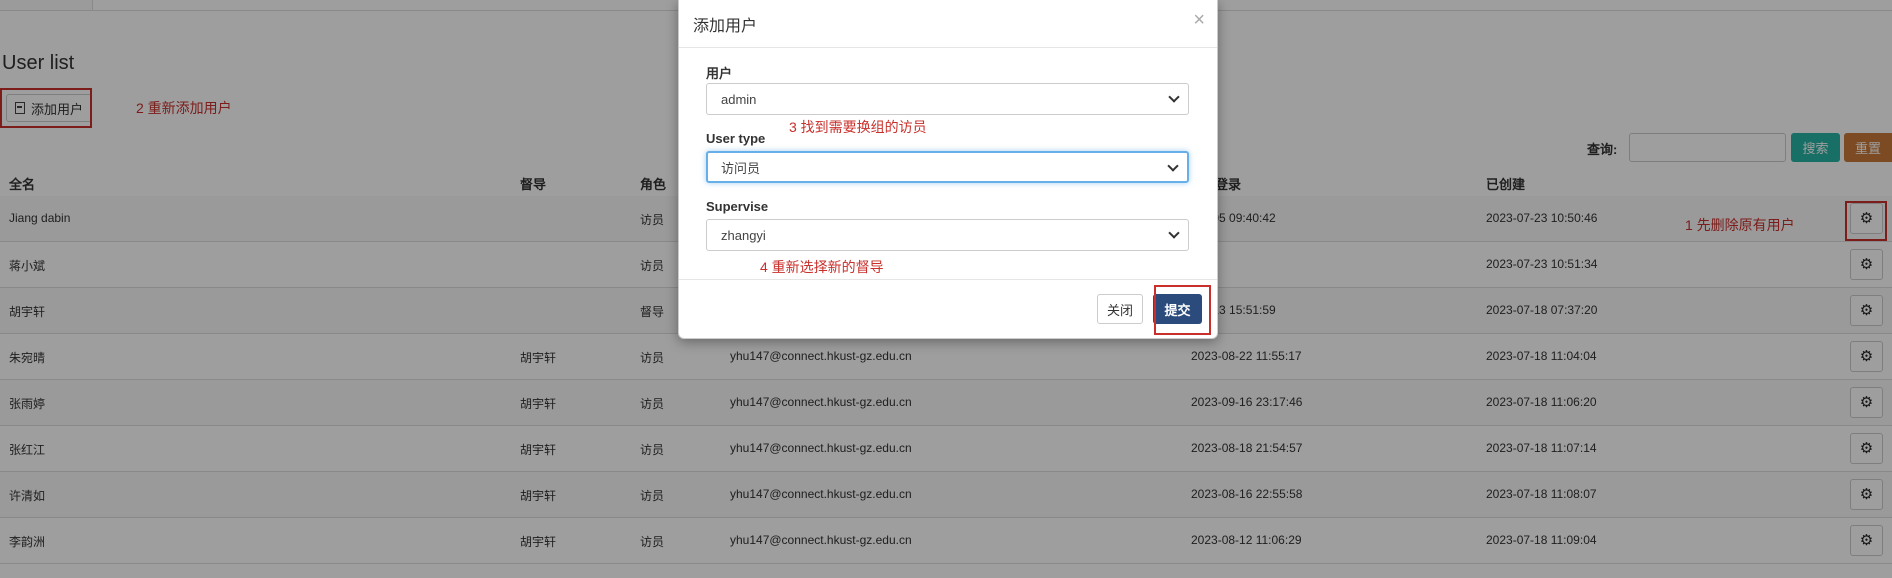 This screenshot has width=1892, height=578. Describe the element at coordinates (739, 99) in the screenshot. I see `user-select-value: admin` at that location.